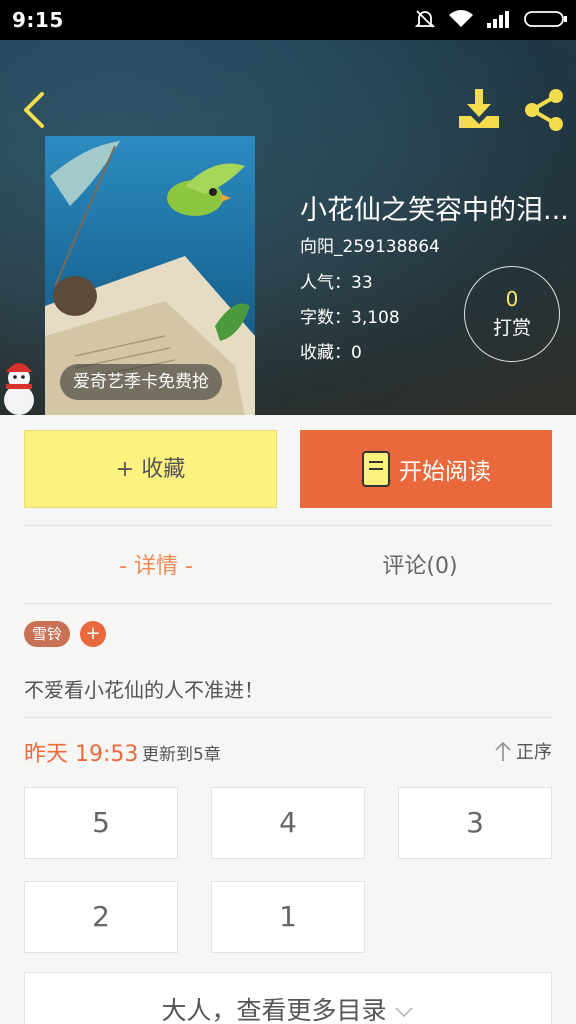  I want to click on battery-icon, so click(545, 19).